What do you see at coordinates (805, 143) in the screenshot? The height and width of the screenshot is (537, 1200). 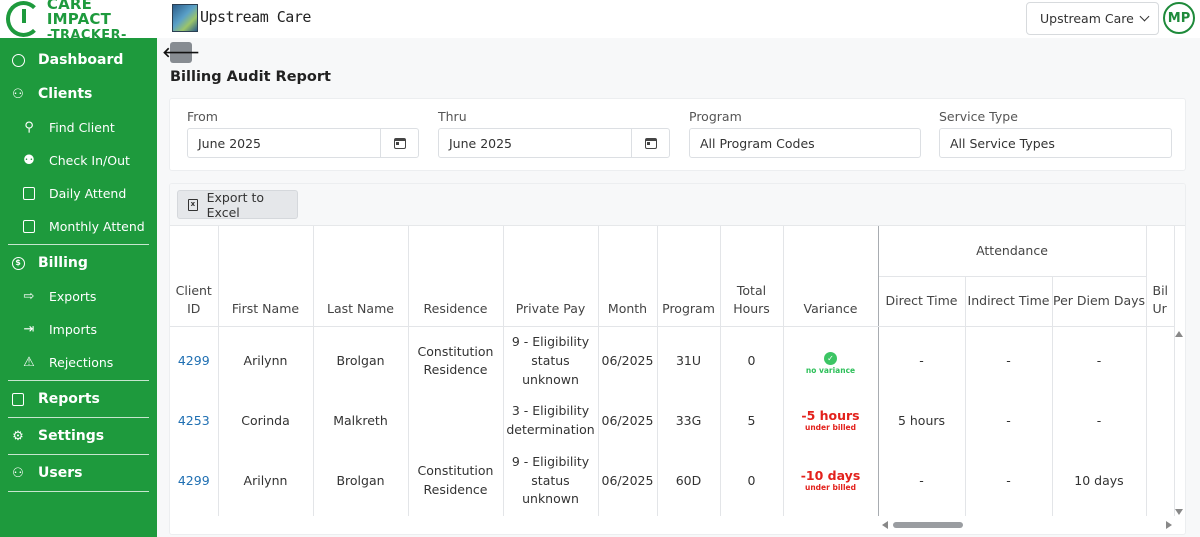 I see `program-select: All Program Codes` at bounding box center [805, 143].